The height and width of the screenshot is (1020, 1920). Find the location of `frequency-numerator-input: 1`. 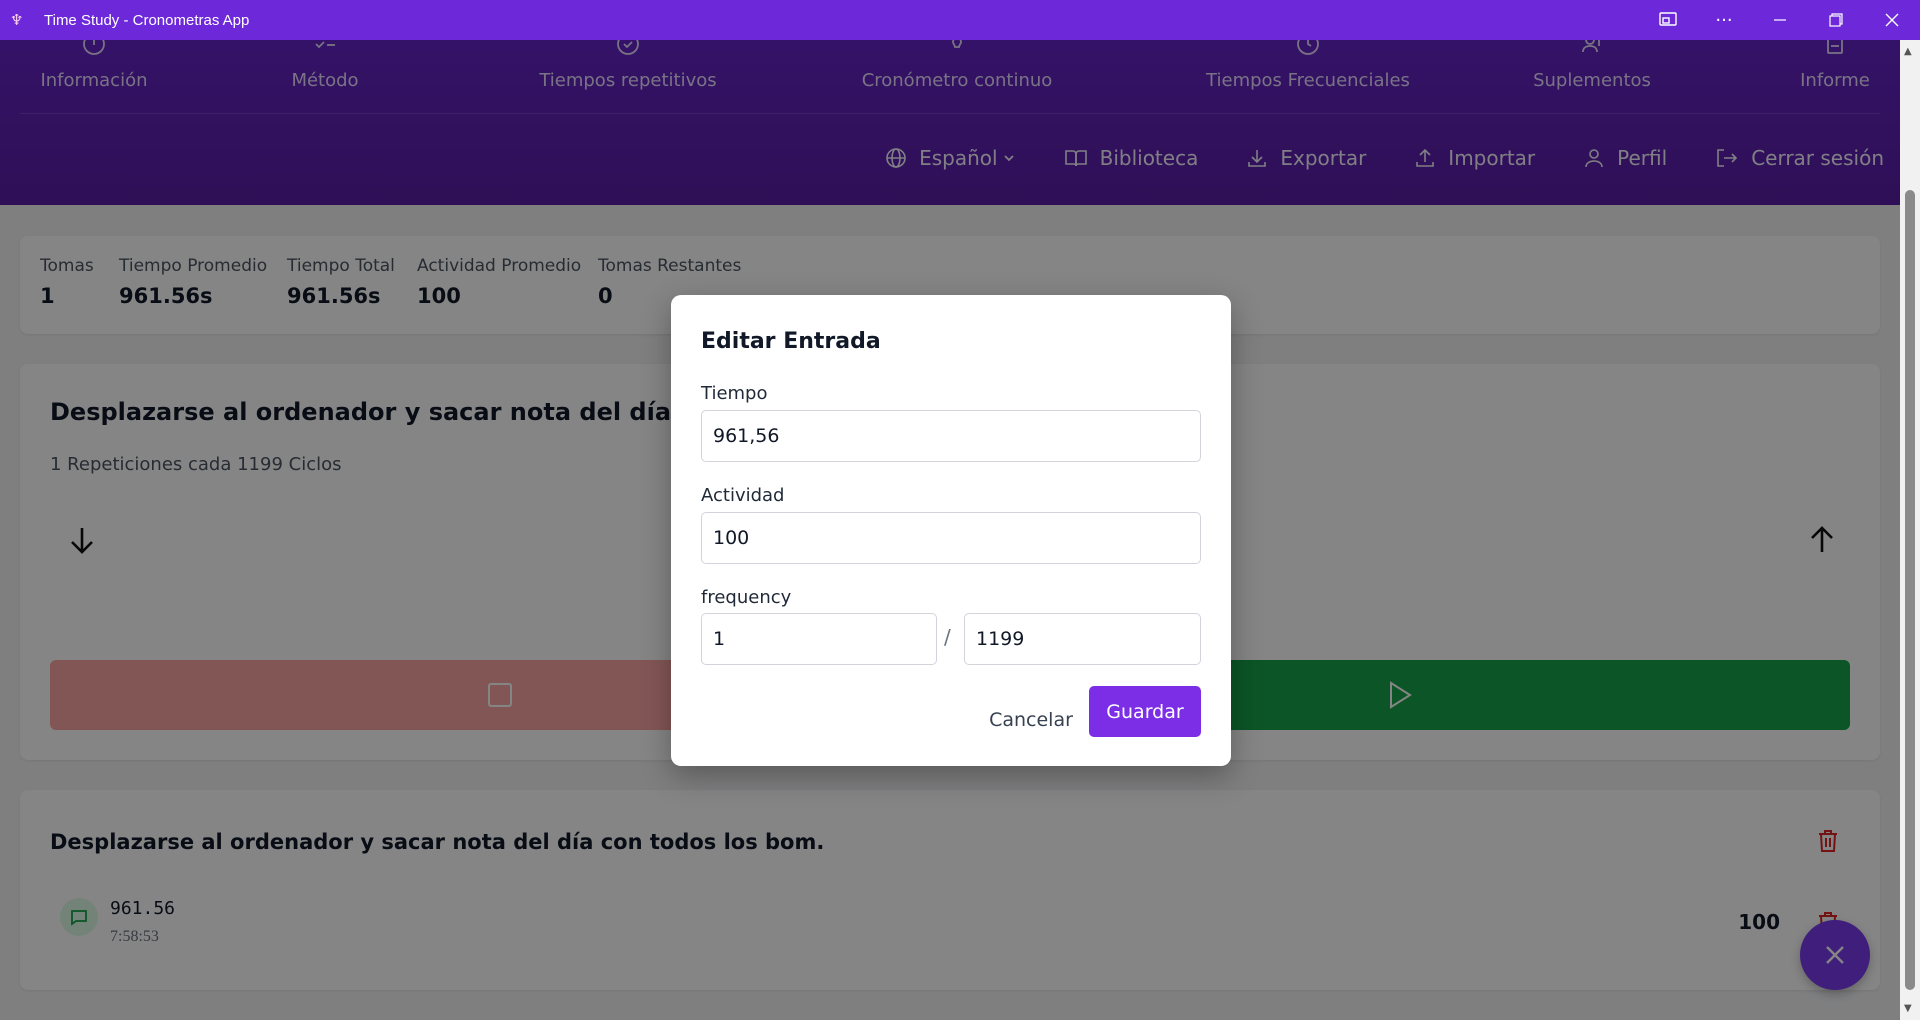

frequency-numerator-input: 1 is located at coordinates (819, 639).